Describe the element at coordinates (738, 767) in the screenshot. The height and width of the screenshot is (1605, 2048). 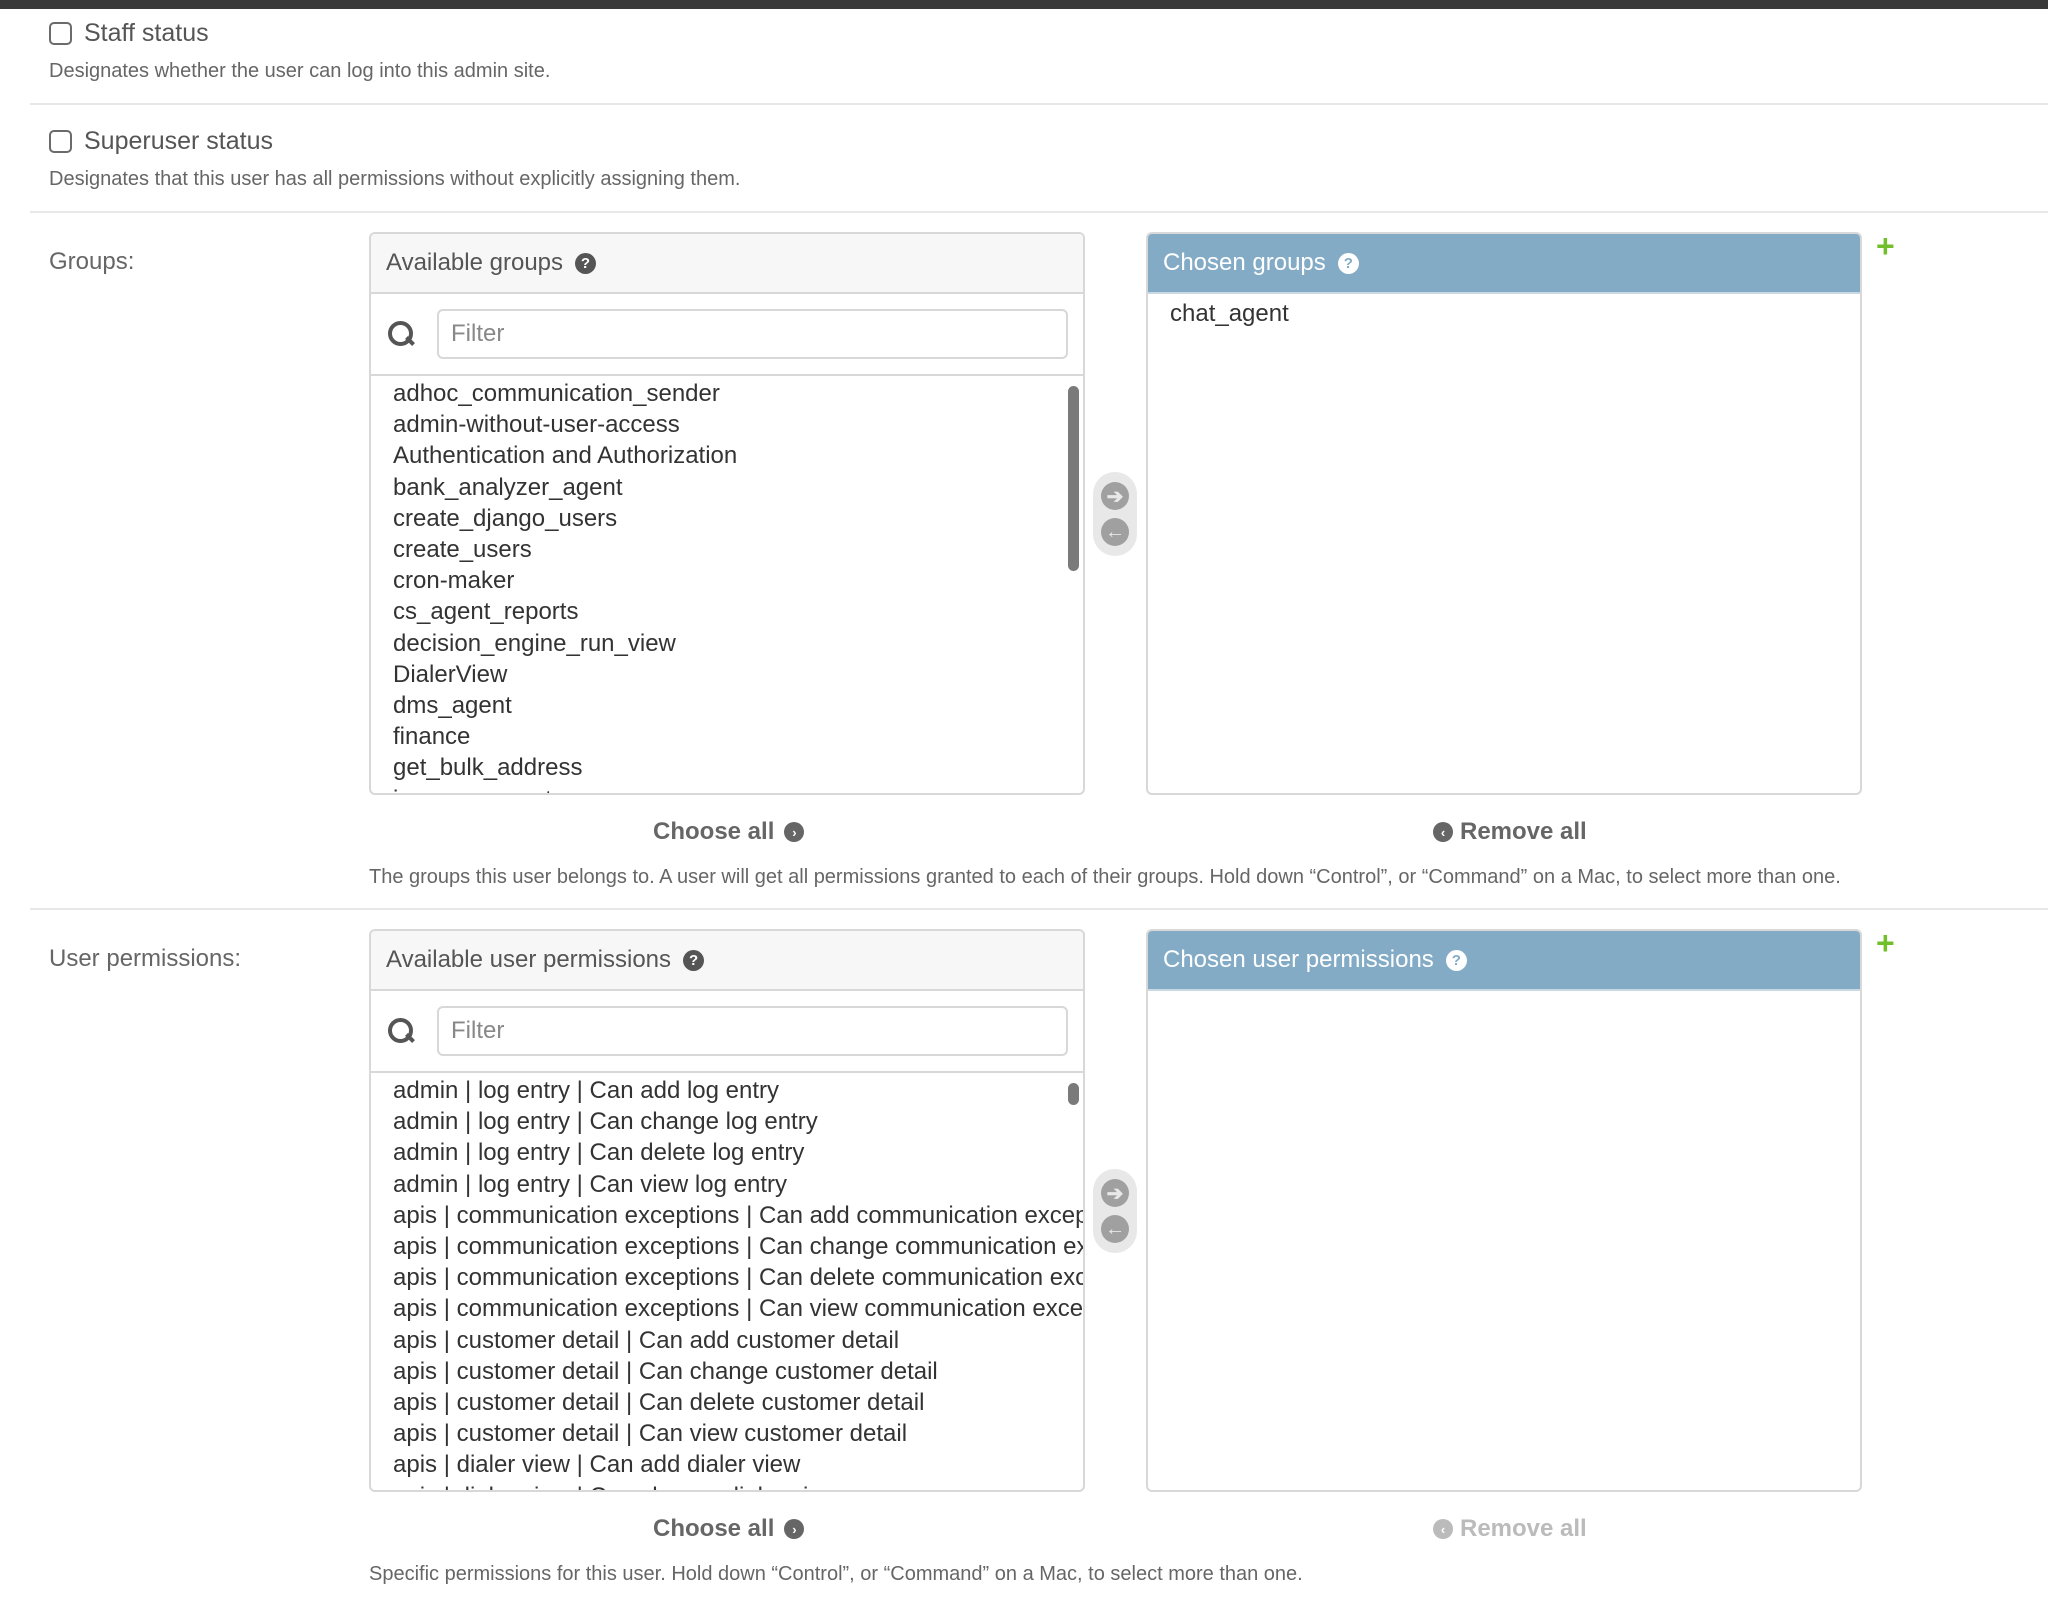
I see `list-option: get_bulk_address` at that location.